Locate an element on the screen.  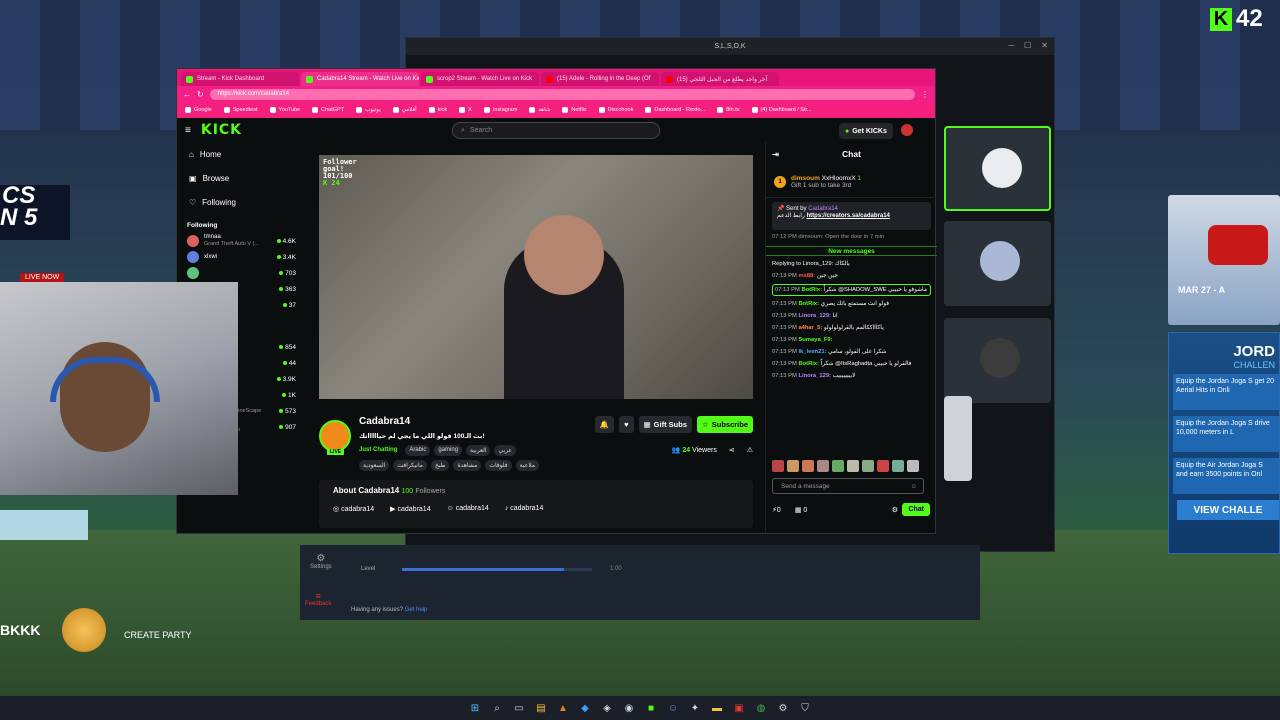
search-icon: ⌕ is located at coordinates (497, 708).